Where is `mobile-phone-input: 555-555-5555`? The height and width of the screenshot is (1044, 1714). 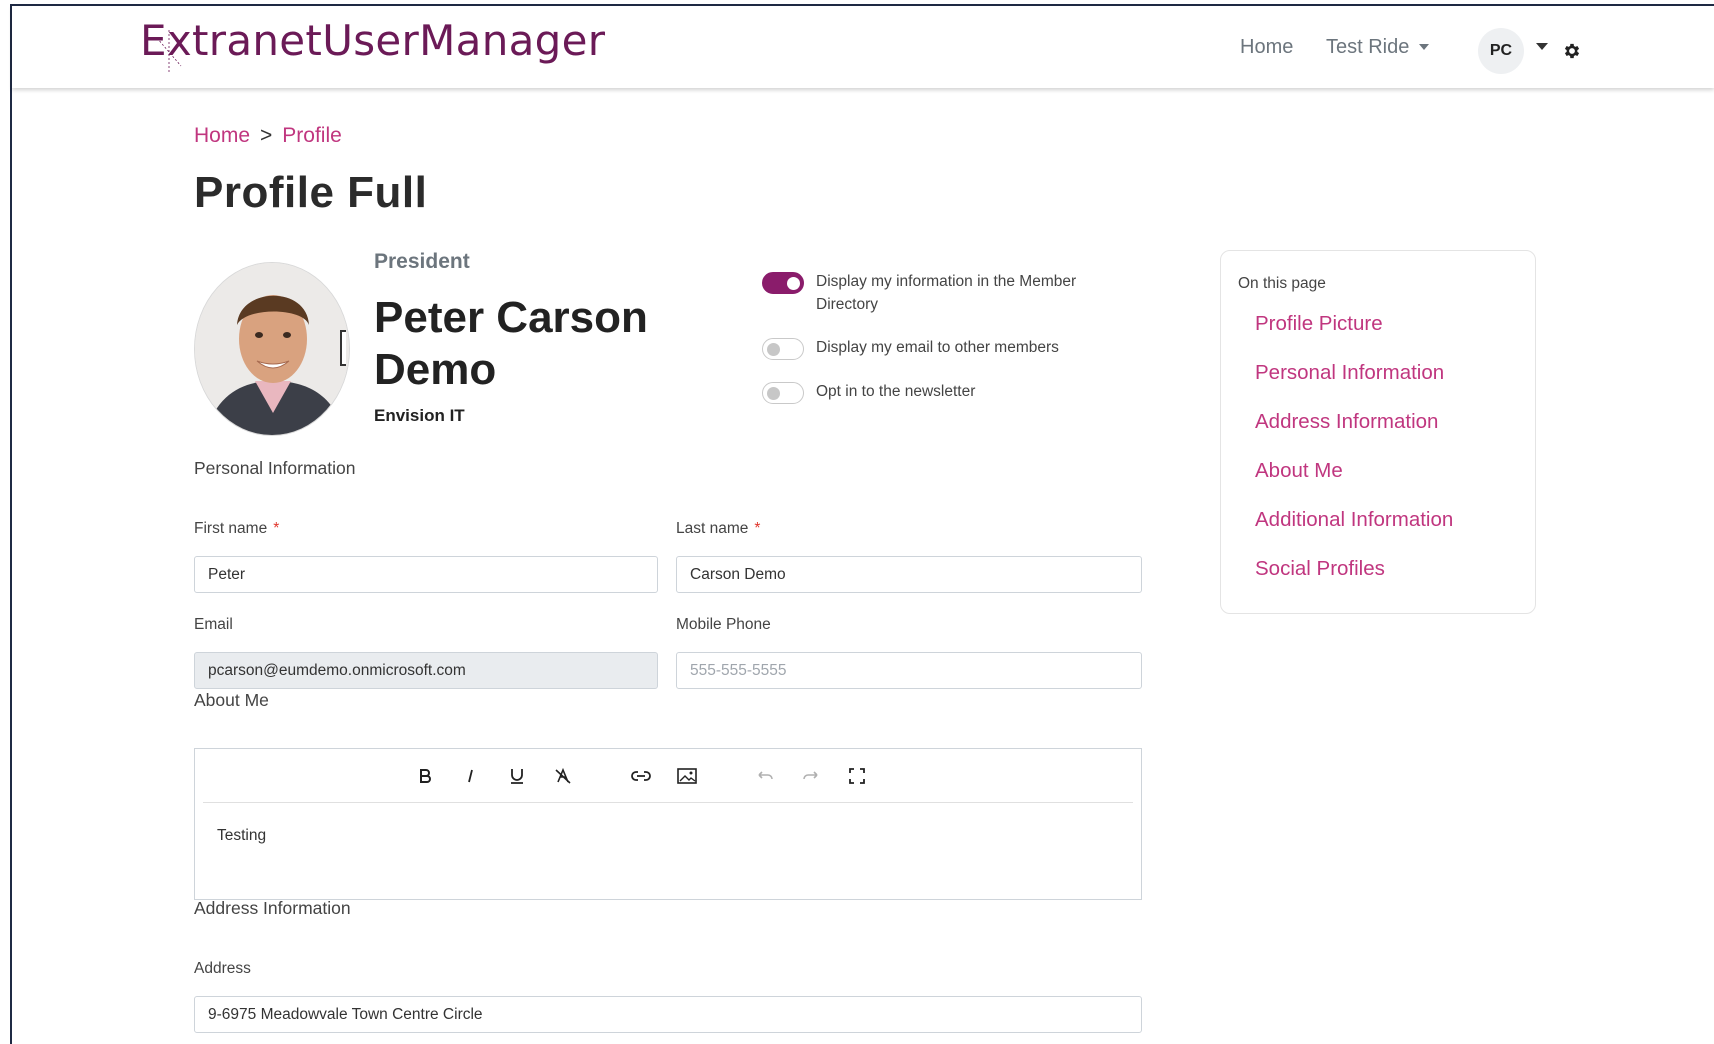 mobile-phone-input: 555-555-5555 is located at coordinates (909, 670).